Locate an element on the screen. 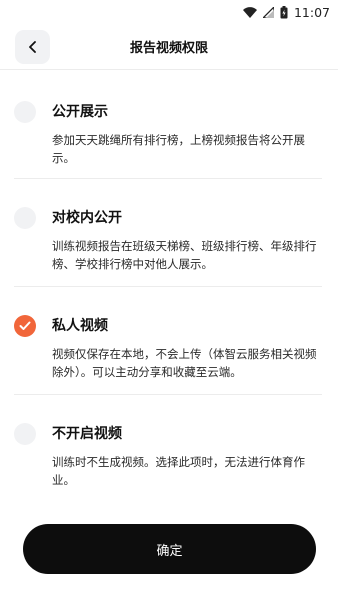 The image size is (338, 600). page-title: 报告视频权限 is located at coordinates (168, 48).